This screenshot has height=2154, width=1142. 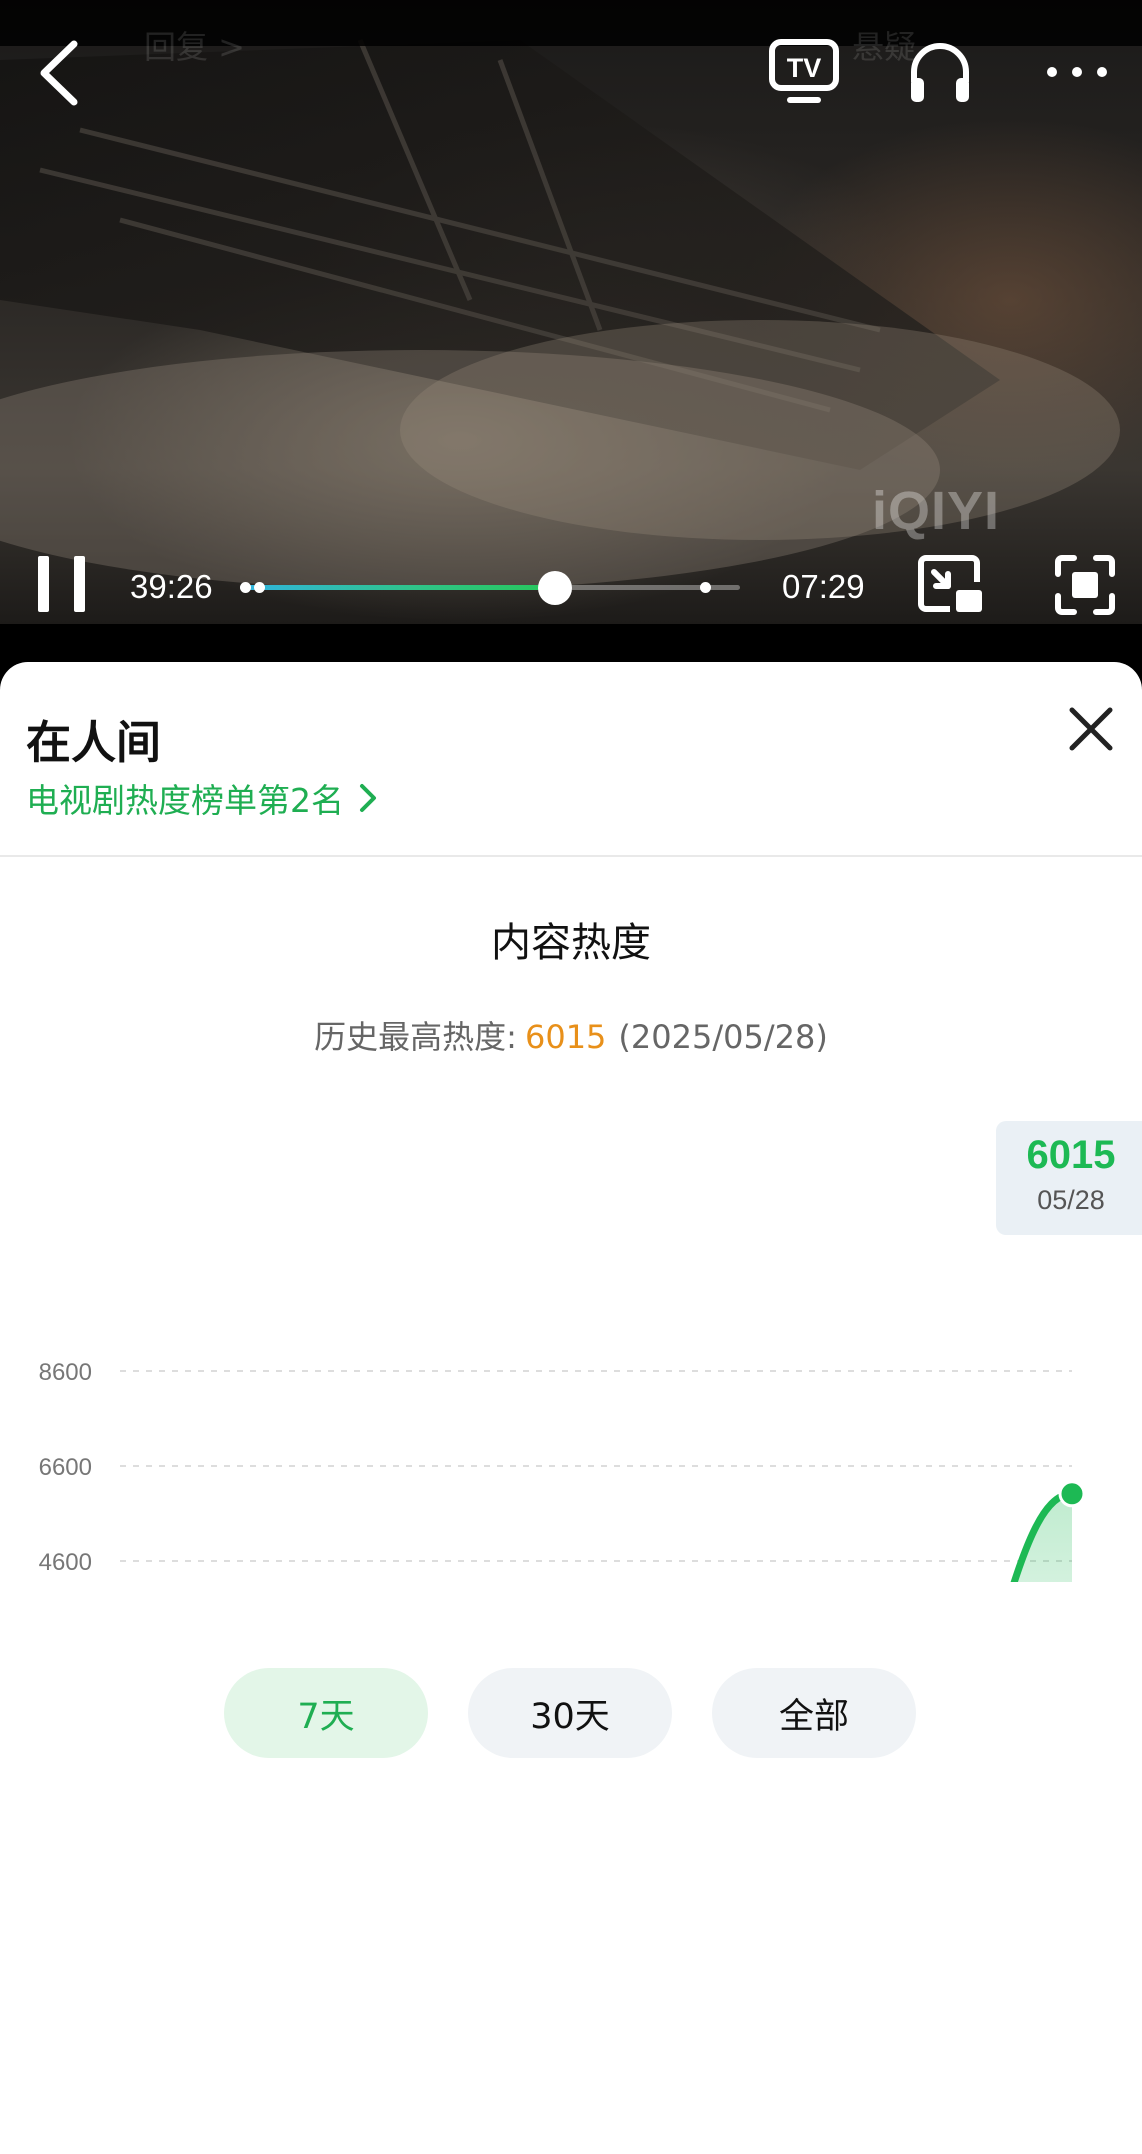 I want to click on tab-all: 全部, so click(x=814, y=1713).